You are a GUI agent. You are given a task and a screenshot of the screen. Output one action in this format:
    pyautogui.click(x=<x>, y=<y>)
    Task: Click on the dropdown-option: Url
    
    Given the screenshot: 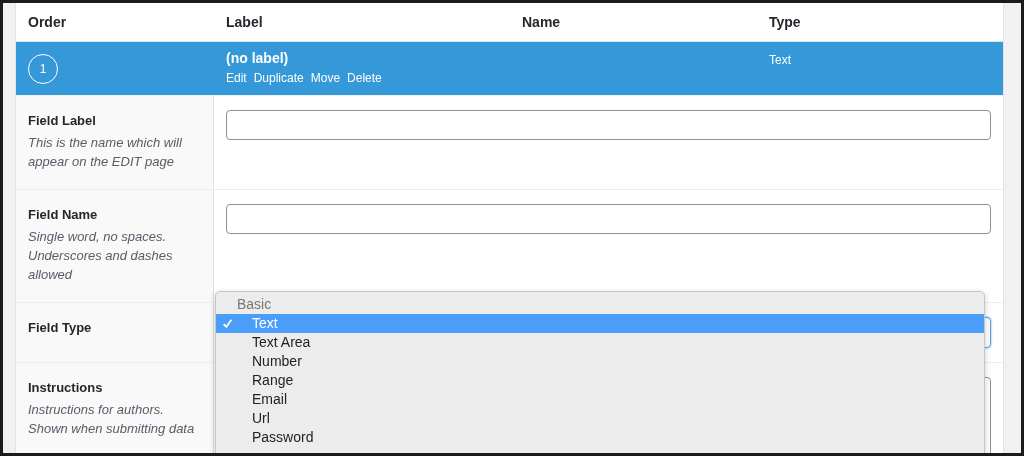 What is the action you would take?
    pyautogui.click(x=600, y=418)
    